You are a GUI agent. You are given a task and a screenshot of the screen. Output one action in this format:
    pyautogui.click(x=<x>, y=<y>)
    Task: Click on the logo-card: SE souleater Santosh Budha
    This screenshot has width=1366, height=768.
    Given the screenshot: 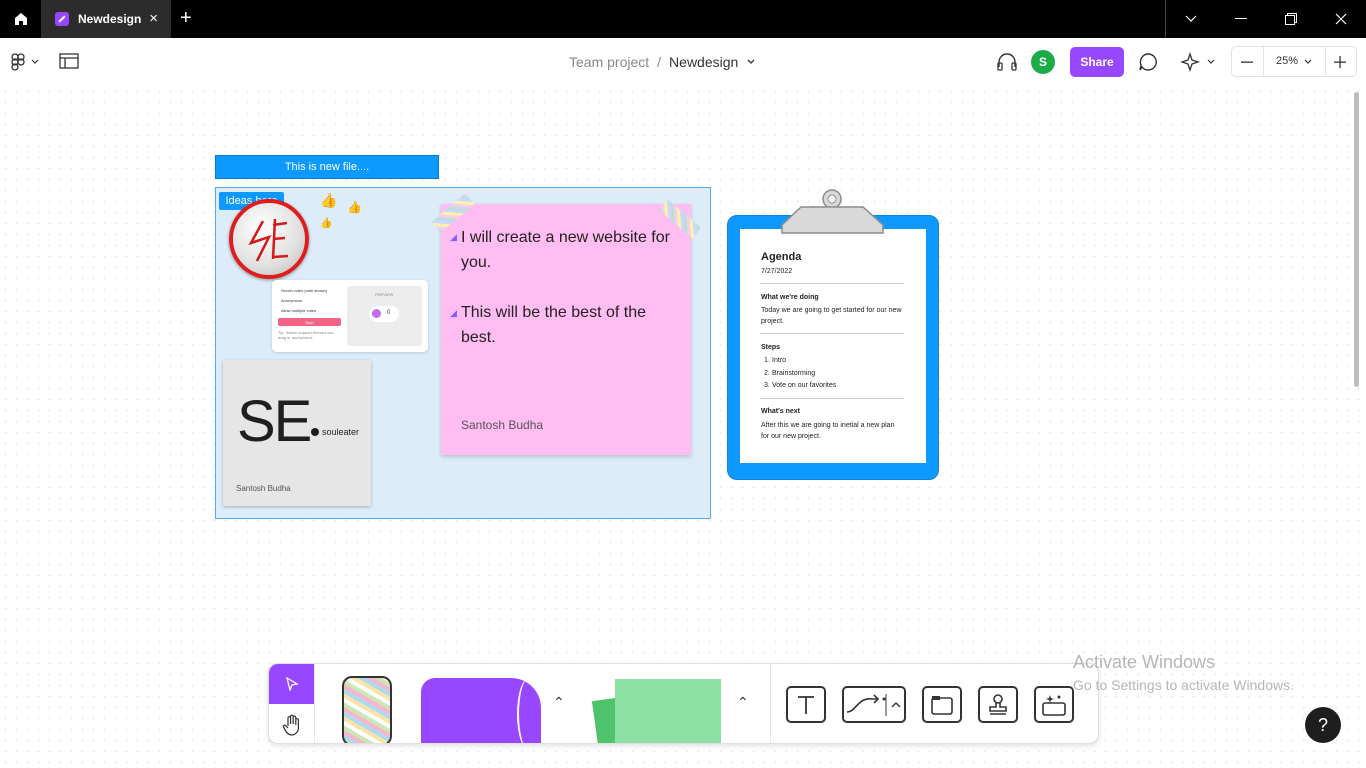 What is the action you would take?
    pyautogui.click(x=297, y=433)
    